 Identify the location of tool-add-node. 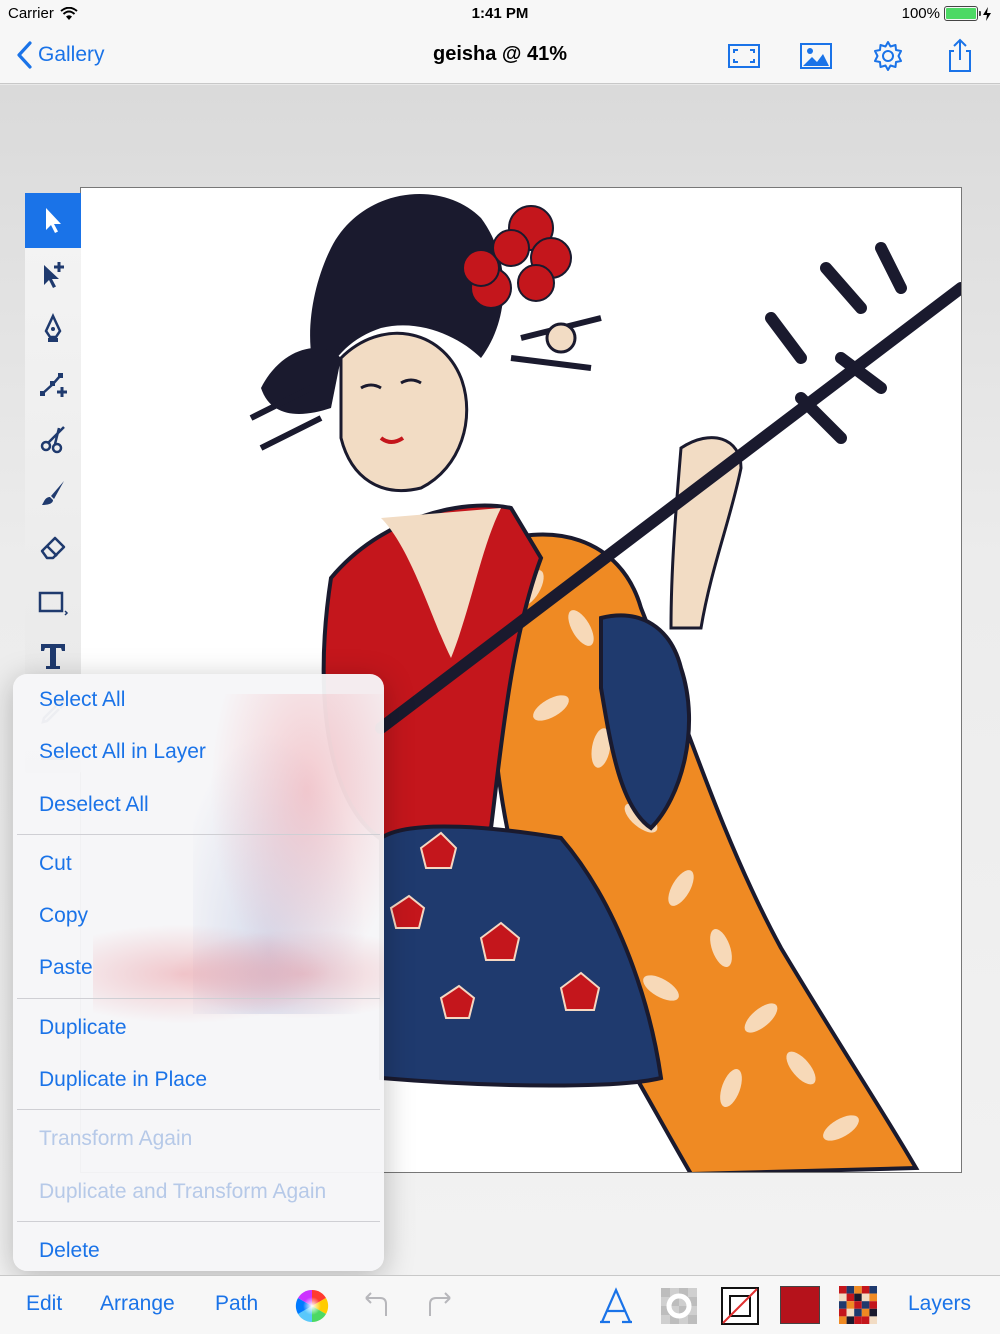
(53, 384).